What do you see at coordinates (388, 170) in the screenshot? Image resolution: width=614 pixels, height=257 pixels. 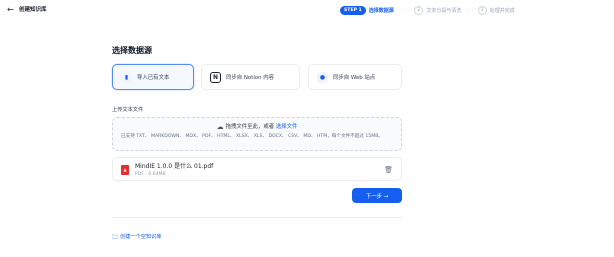 I see `trash-icon: 🗑` at bounding box center [388, 170].